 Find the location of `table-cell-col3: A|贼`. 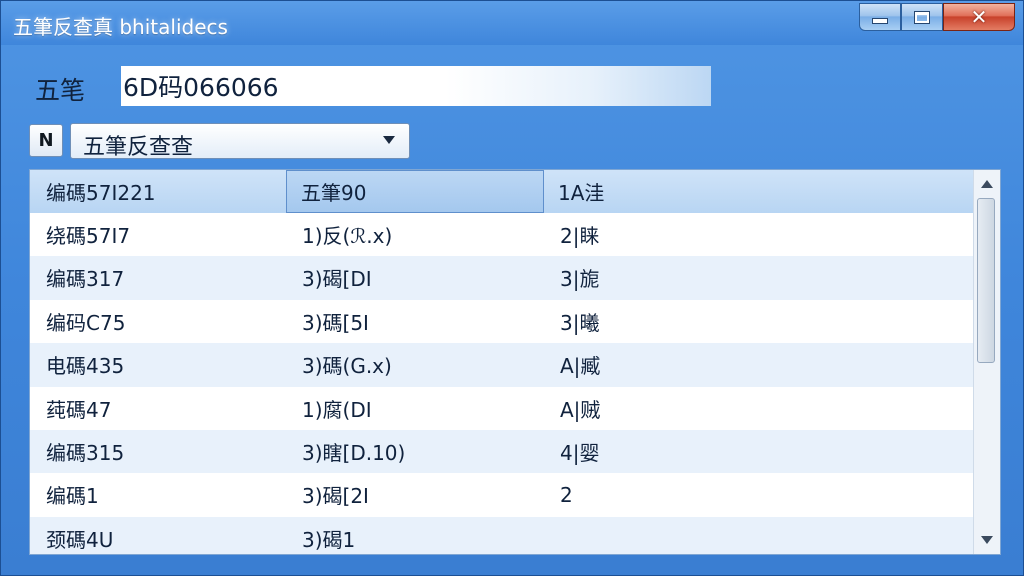

table-cell-col3: A|贼 is located at coordinates (580, 409).